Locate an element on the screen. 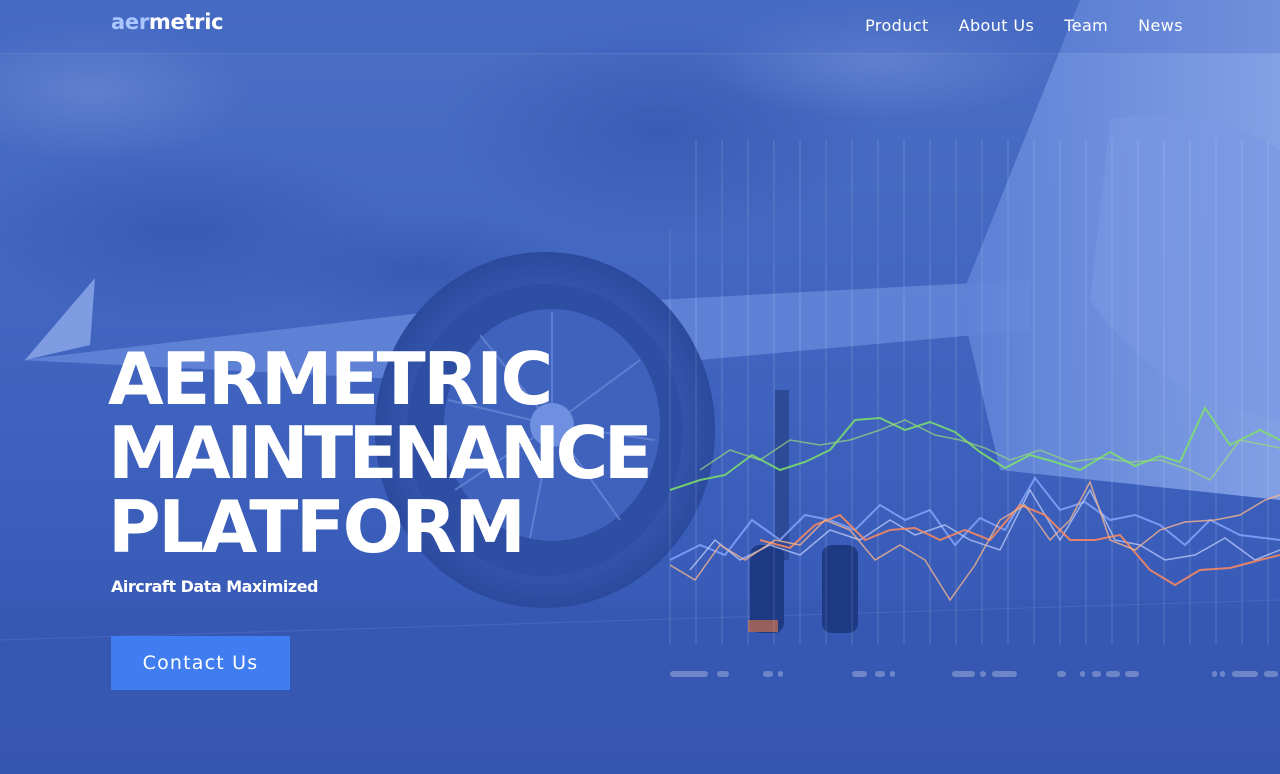  headline-line-3: PLATFORM is located at coordinates (317, 527).